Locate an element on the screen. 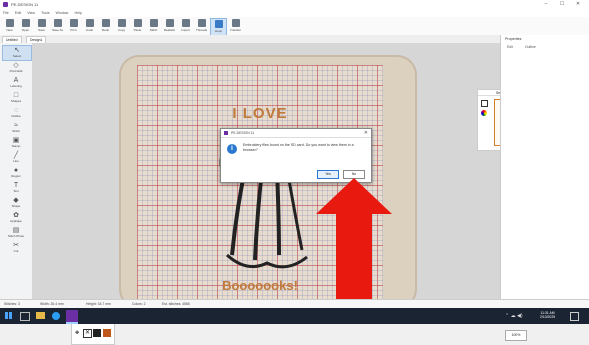 The image size is (589, 345). print-icon is located at coordinates (73, 23).